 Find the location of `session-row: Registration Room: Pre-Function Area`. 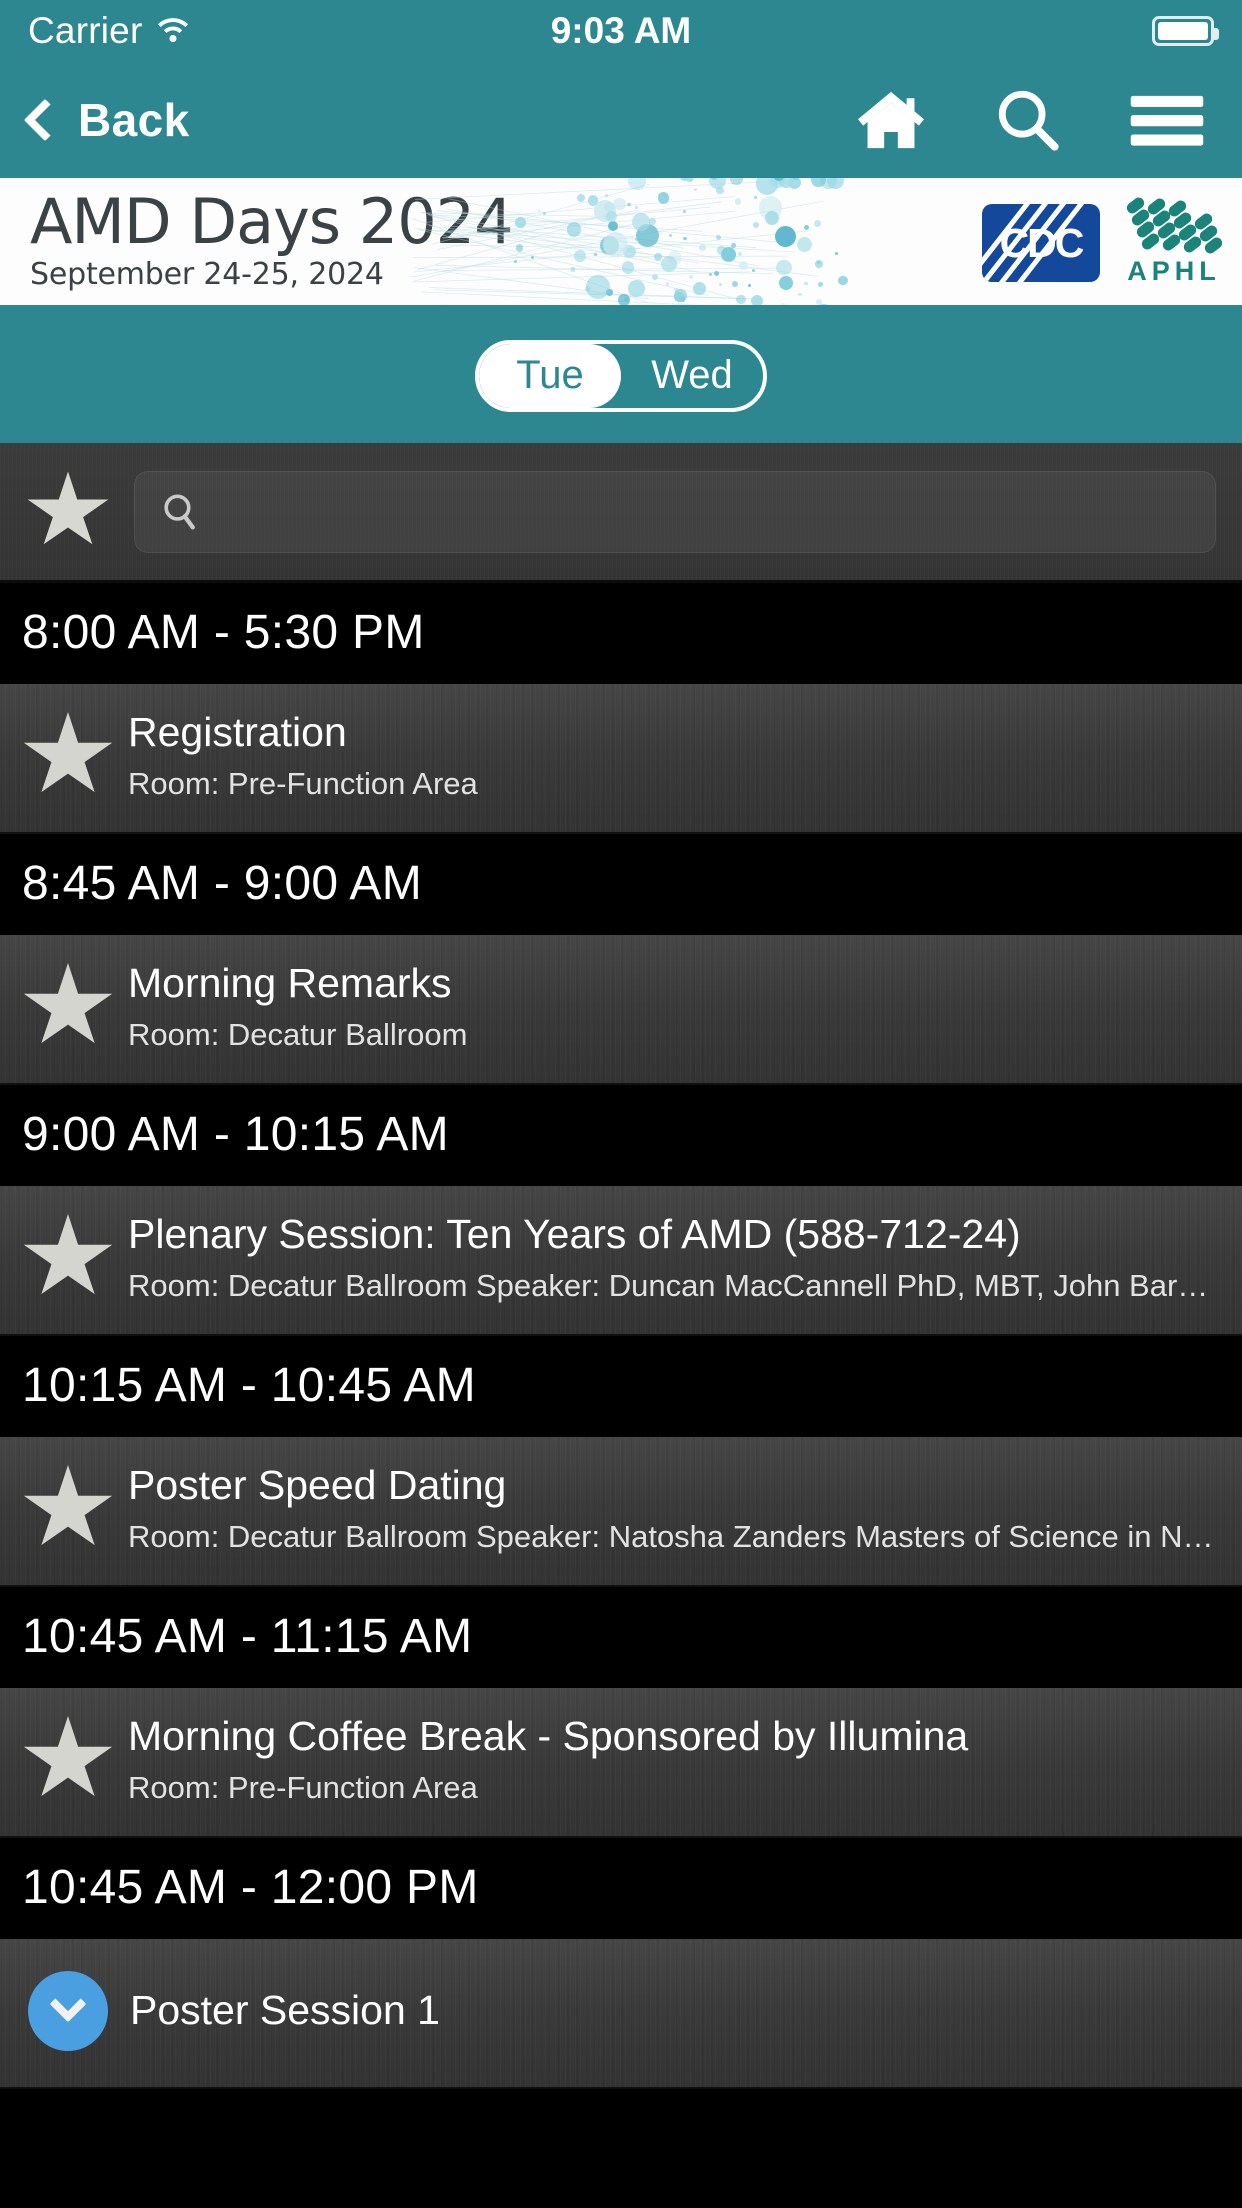

session-row: Registration Room: Pre-Function Area is located at coordinates (621, 759).